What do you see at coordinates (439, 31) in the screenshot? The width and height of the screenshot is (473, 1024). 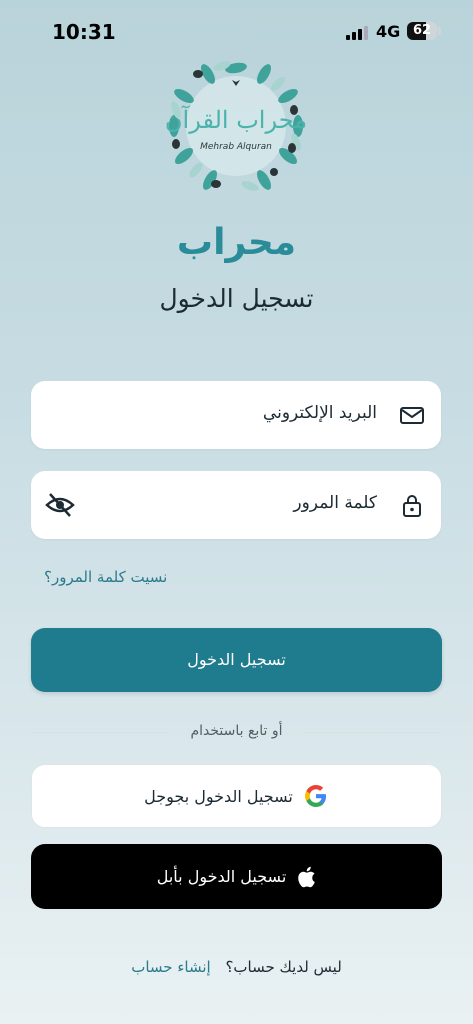 I see `battery-tip` at bounding box center [439, 31].